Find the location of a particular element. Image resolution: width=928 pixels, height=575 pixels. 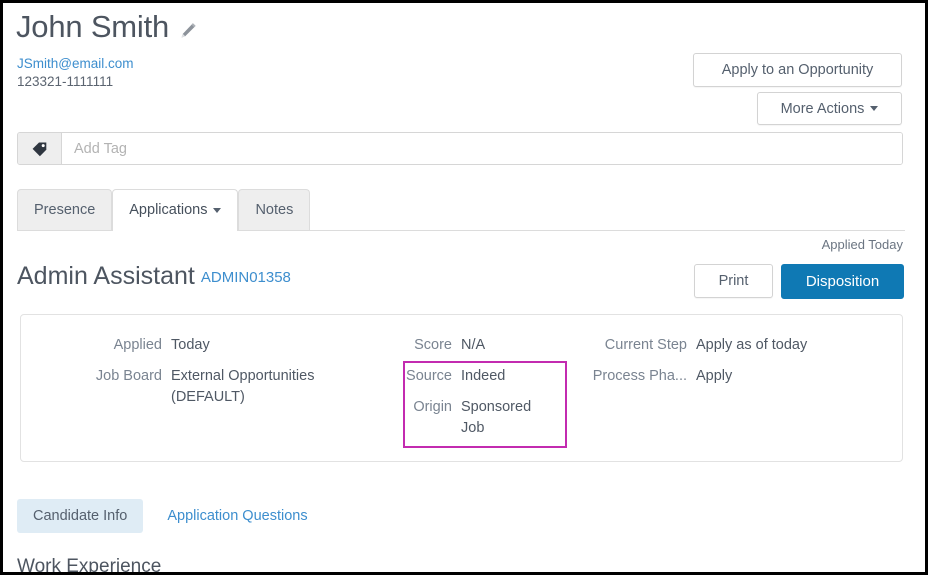

detail-row-process-phase: Process Pha... Apply is located at coordinates (726, 376).